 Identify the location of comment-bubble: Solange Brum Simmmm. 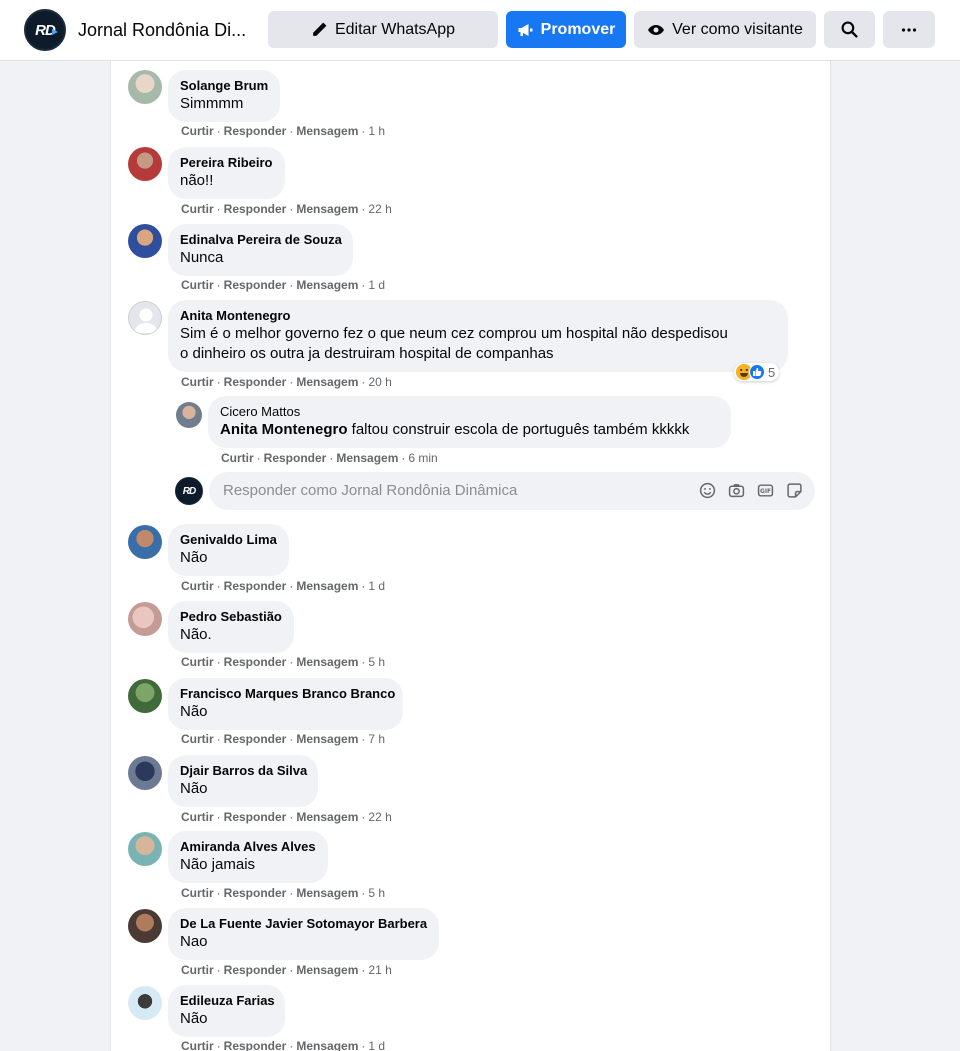
(224, 96).